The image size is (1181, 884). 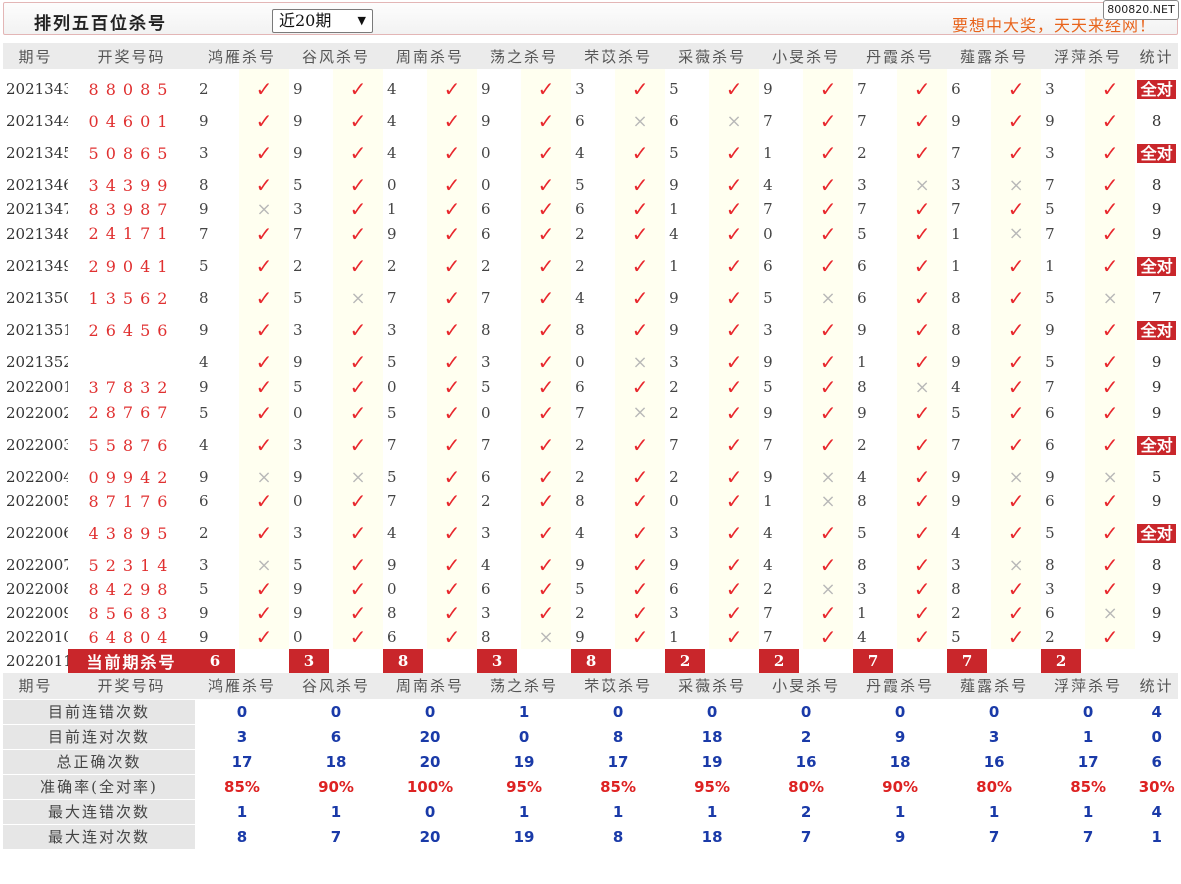 What do you see at coordinates (590, 266) in the screenshot?
I see `table-row: 2021349 29041 5 ✓ 2 ✓ 2 ✓ 2 ✓ 2 ✓ 1 ✓ 6 ✓ 6 ✓ 1 ✓ 1 ✓ 全对` at bounding box center [590, 266].